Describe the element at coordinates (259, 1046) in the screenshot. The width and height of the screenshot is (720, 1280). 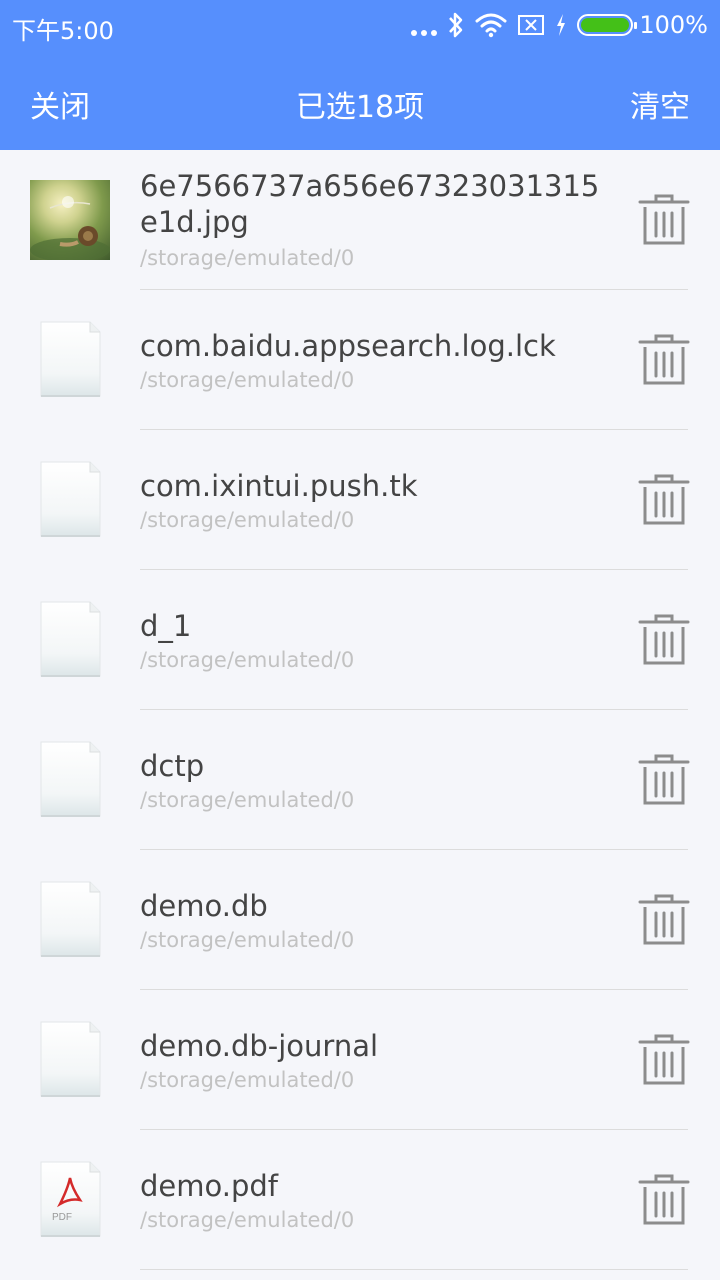
I see `file-name: demo.db-journal` at that location.